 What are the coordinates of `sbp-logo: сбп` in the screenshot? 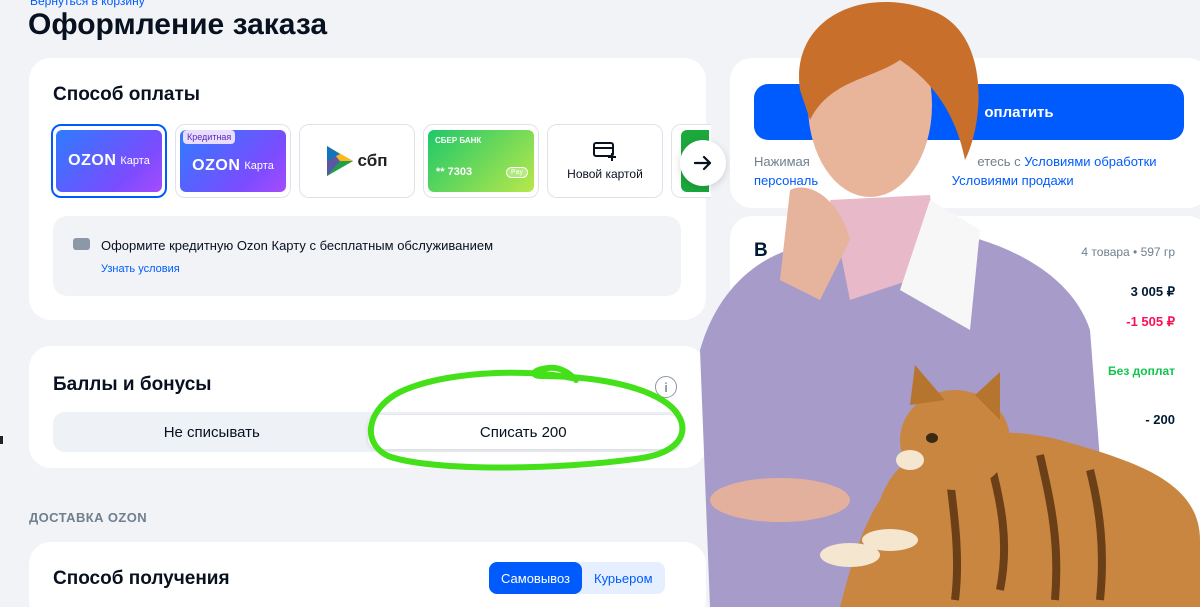 It's located at (357, 161).